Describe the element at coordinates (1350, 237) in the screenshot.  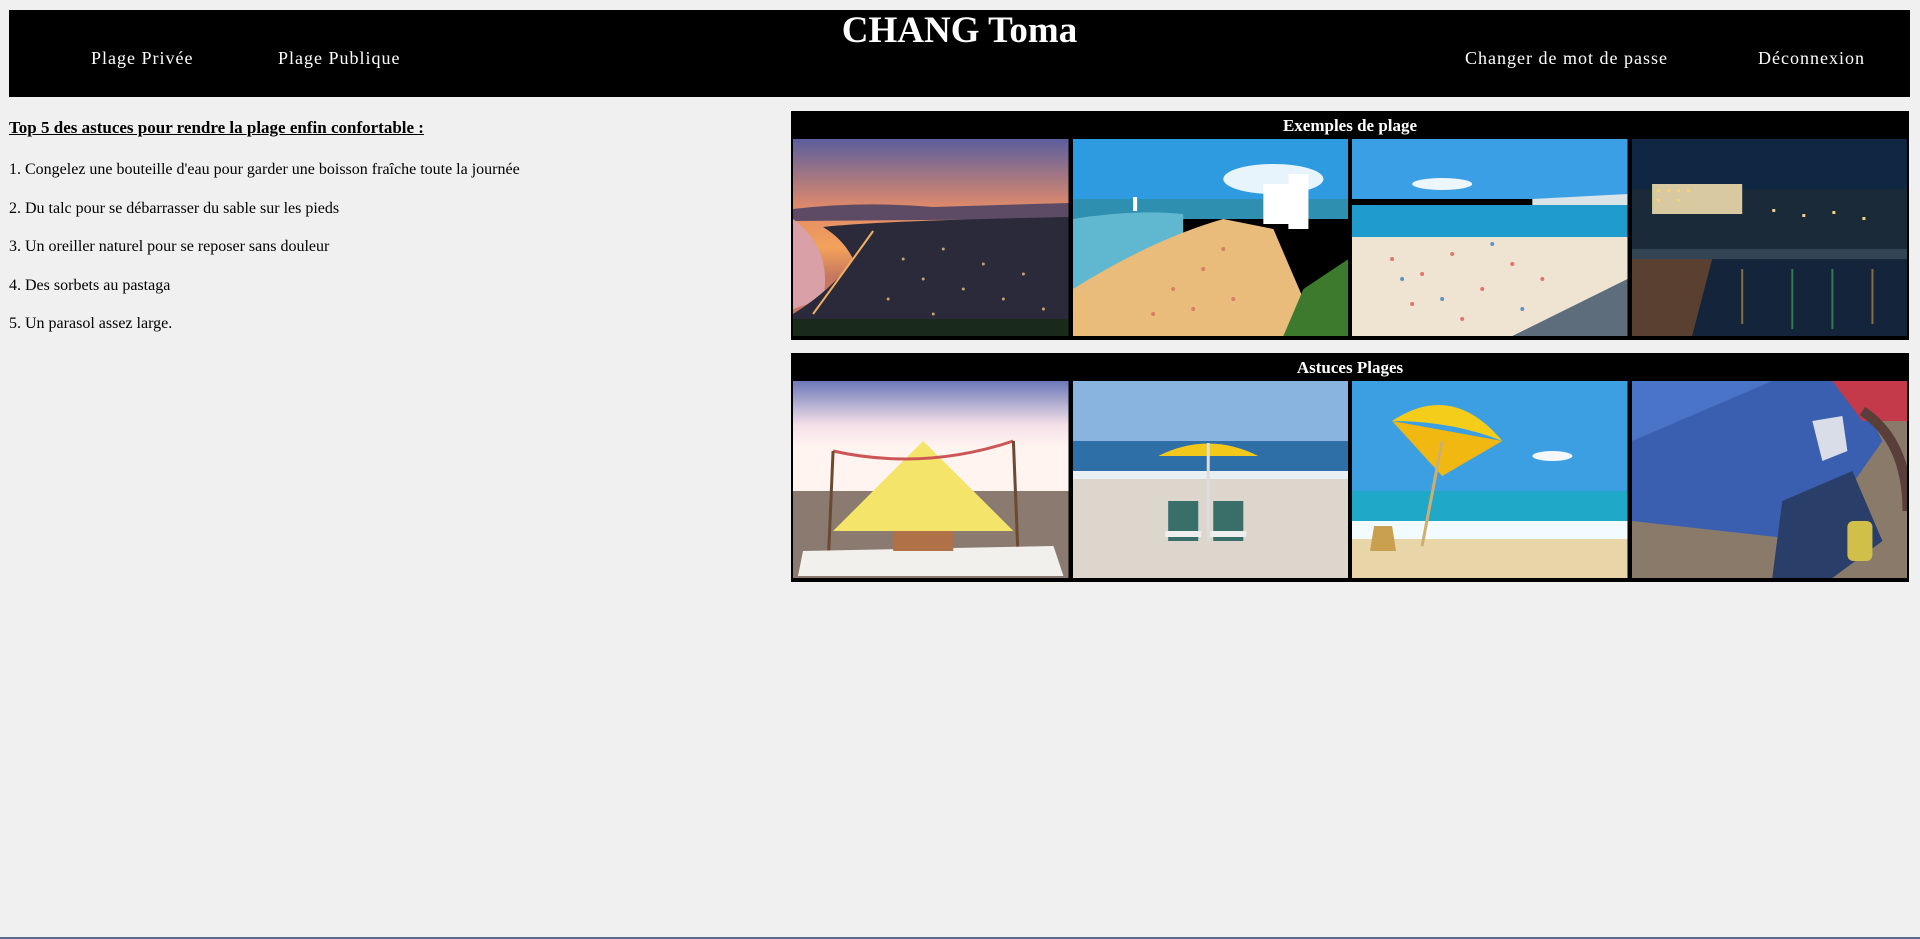
I see `gallery-examples-row` at that location.